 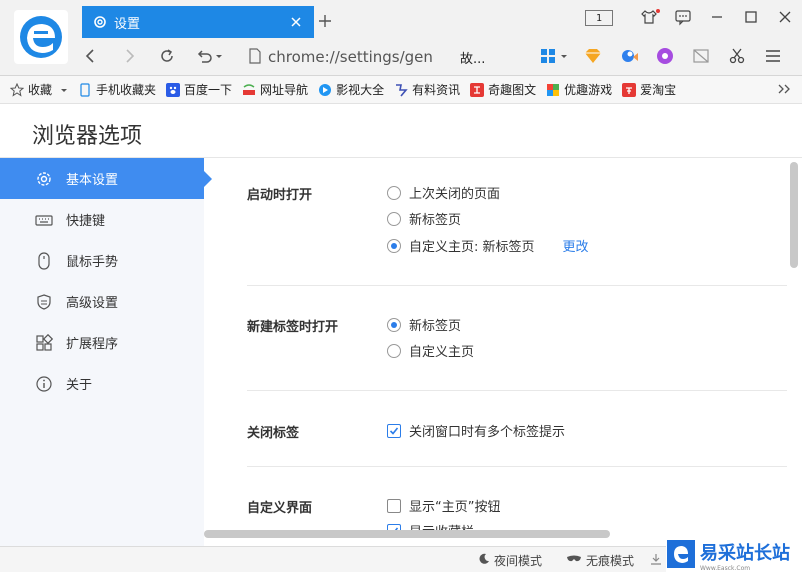 What do you see at coordinates (17, 89) in the screenshot?
I see `star-icon` at bounding box center [17, 89].